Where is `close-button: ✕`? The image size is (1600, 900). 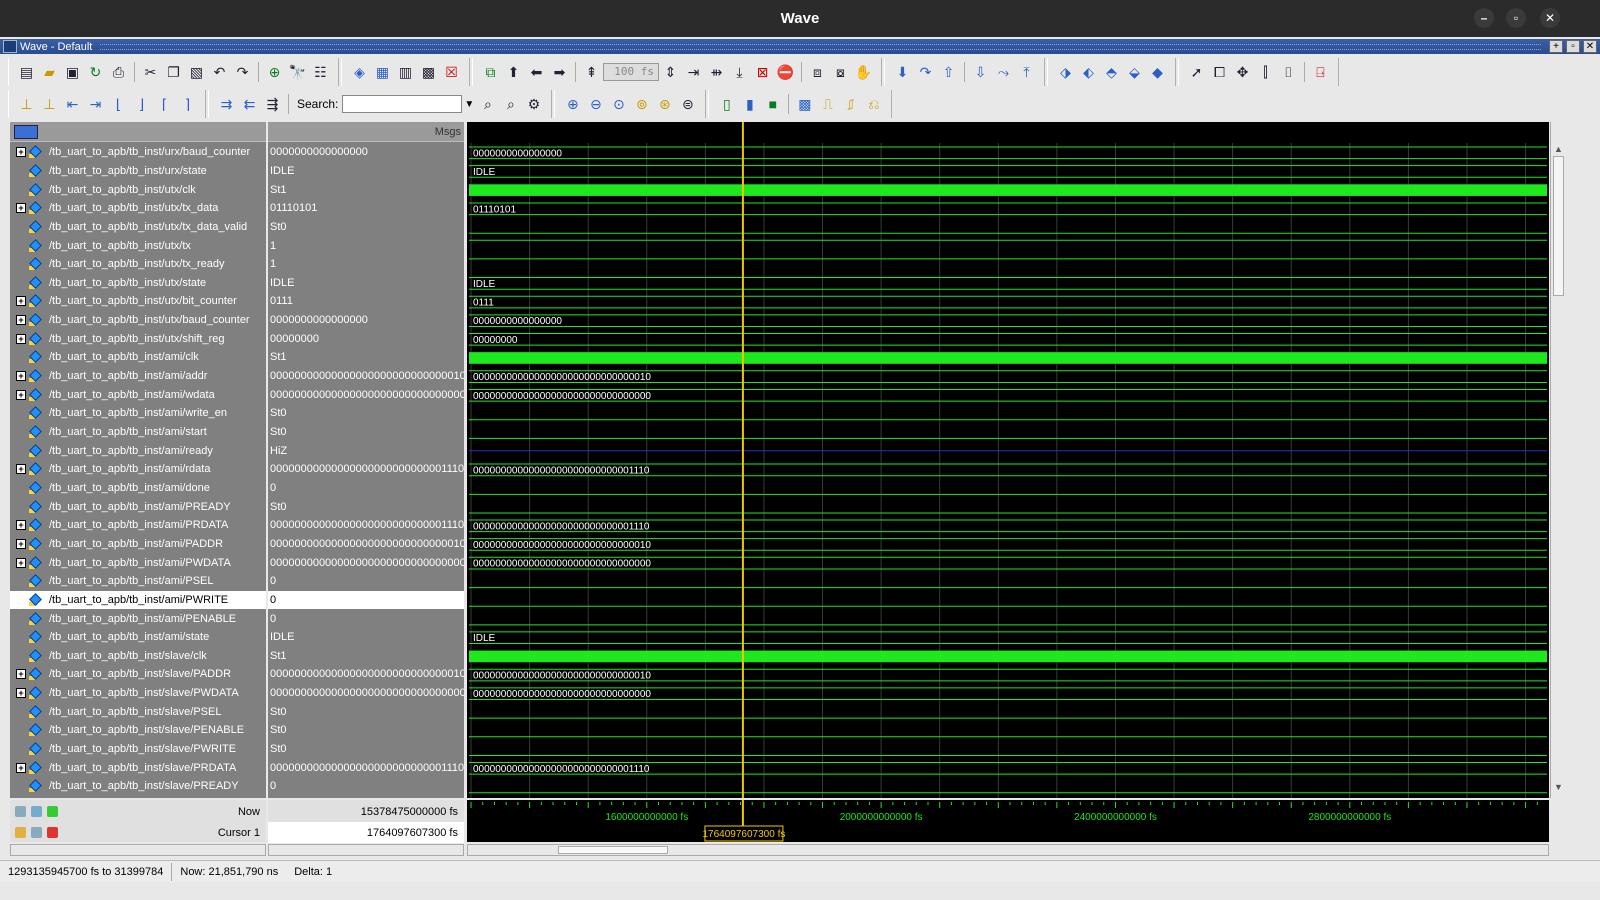
close-button: ✕ is located at coordinates (1550, 18).